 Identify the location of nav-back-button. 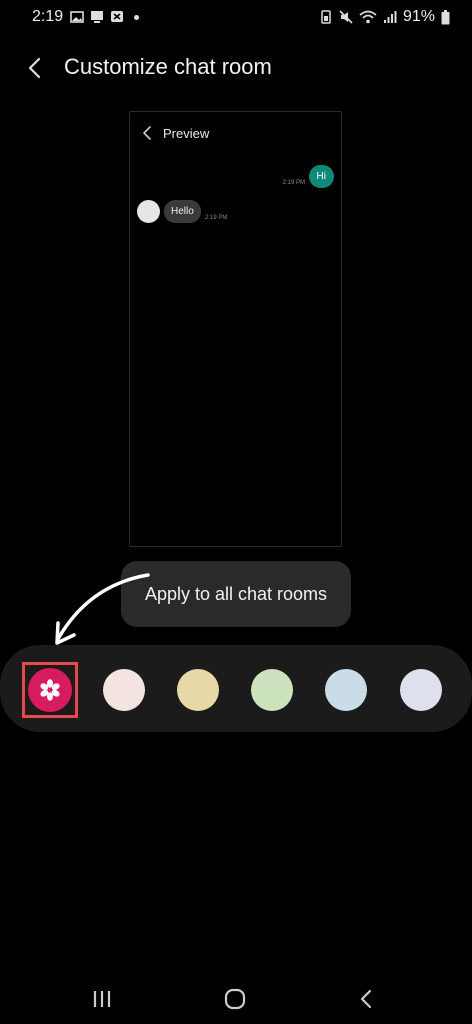
(367, 999).